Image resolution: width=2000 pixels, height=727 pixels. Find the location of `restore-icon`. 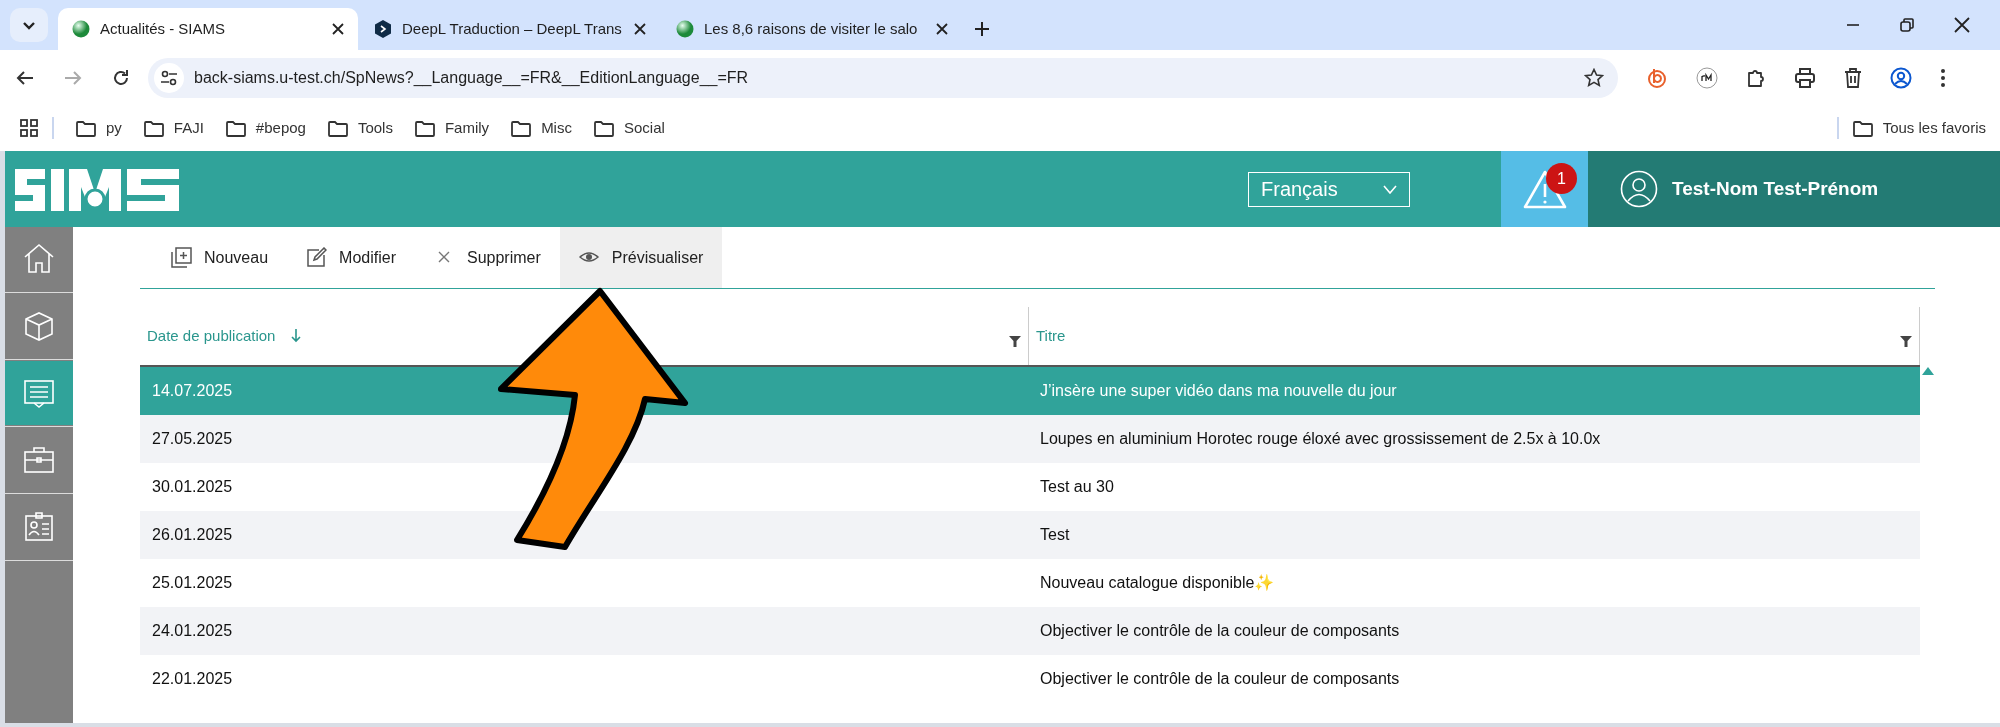

restore-icon is located at coordinates (1907, 25).